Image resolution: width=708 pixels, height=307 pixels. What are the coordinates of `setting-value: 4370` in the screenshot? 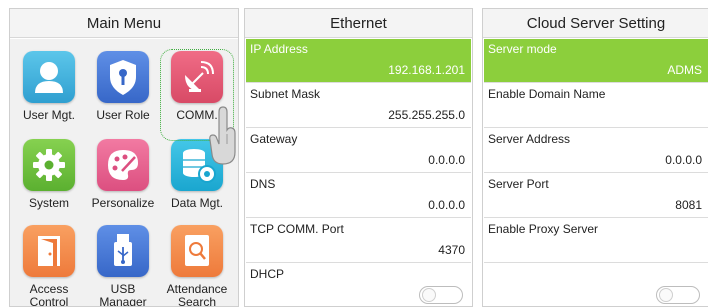 It's located at (451, 250).